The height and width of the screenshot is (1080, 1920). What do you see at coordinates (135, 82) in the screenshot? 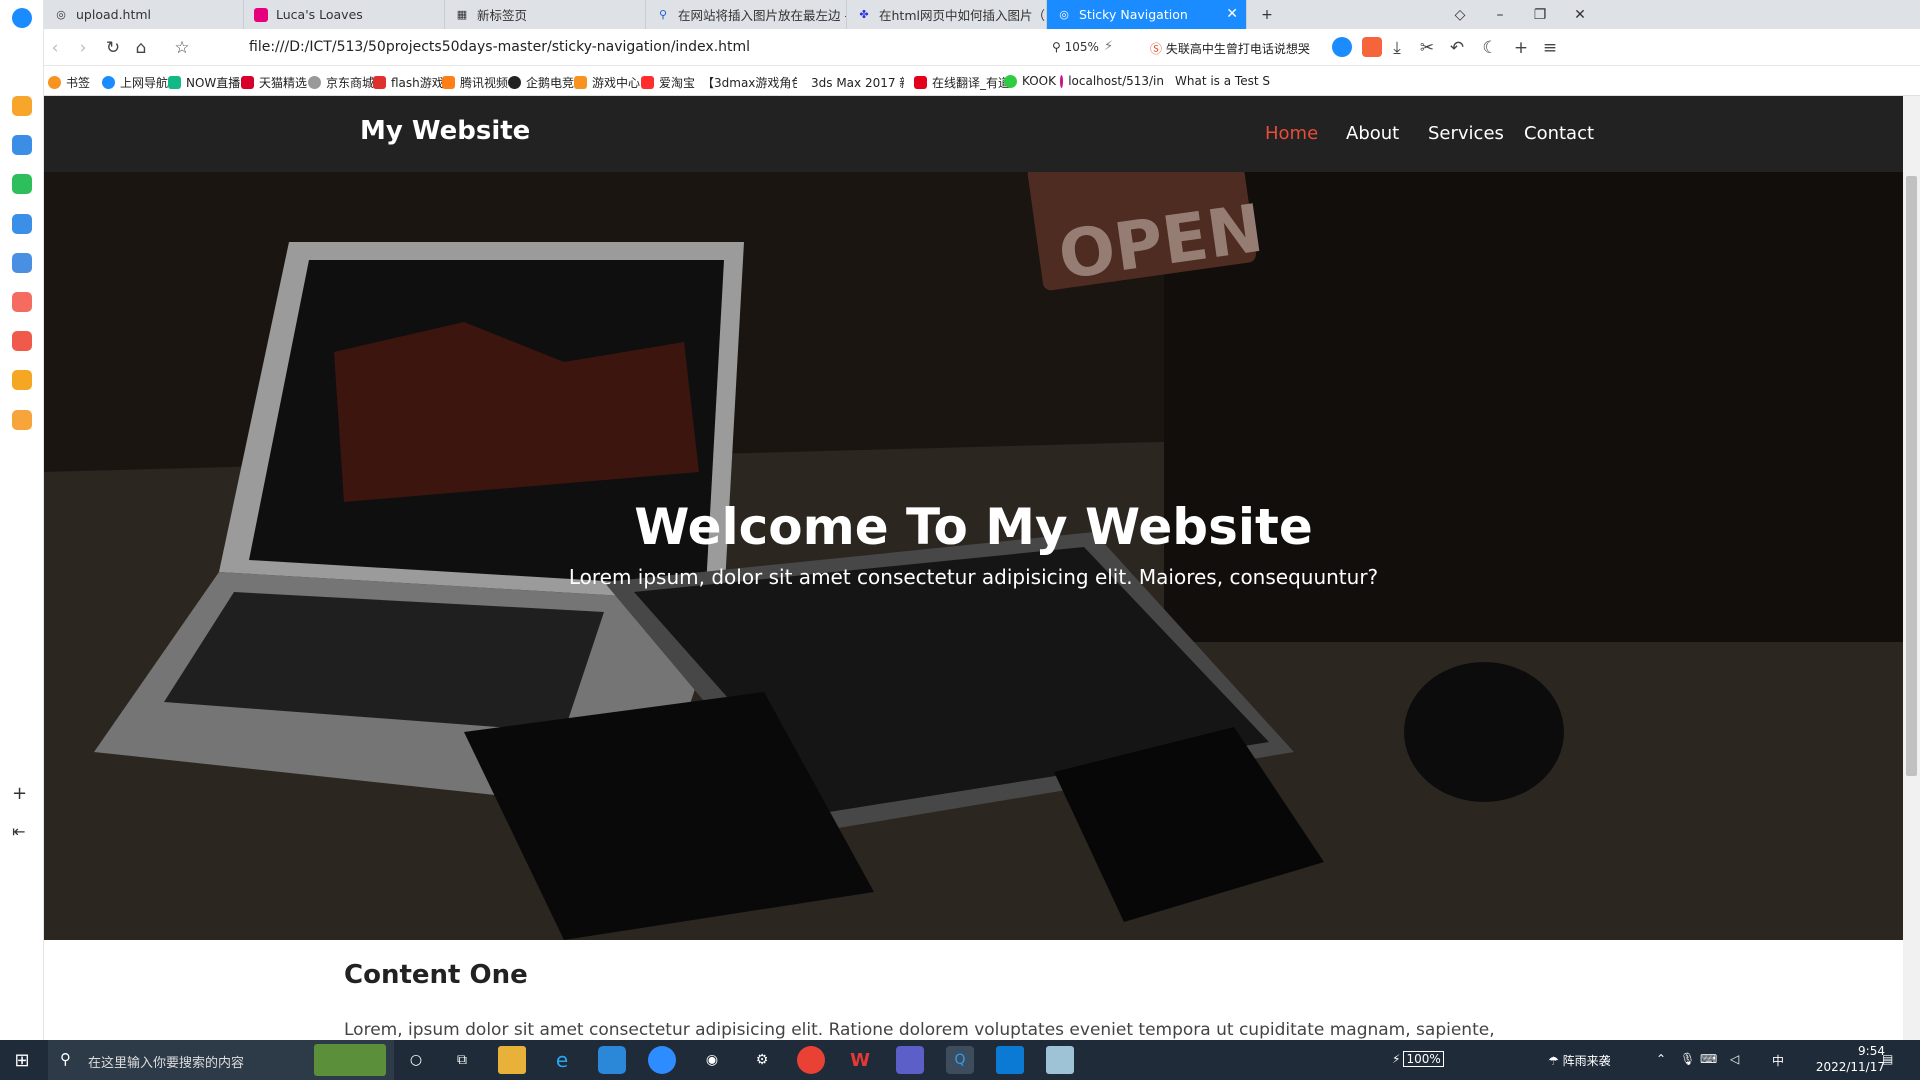
I see `bookmark-item: 上网导航` at bounding box center [135, 82].